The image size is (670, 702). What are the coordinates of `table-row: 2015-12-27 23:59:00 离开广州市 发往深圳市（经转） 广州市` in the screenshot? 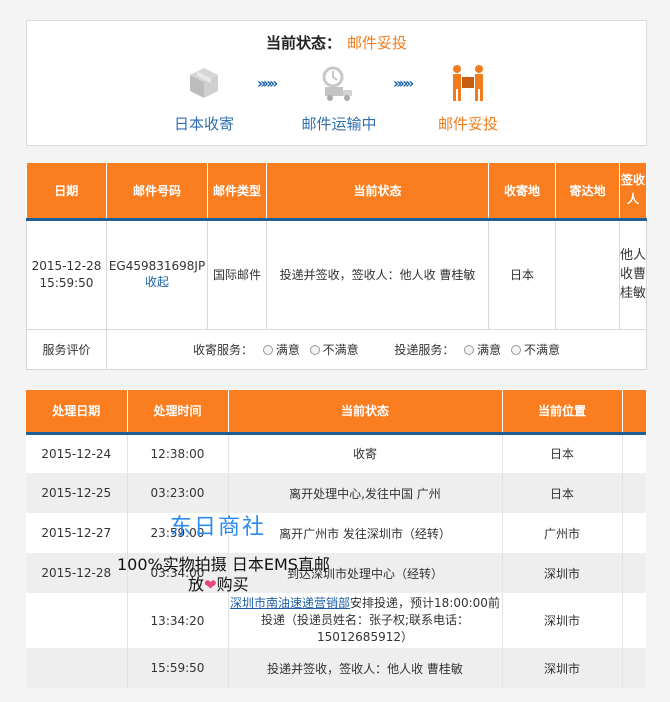 It's located at (336, 533).